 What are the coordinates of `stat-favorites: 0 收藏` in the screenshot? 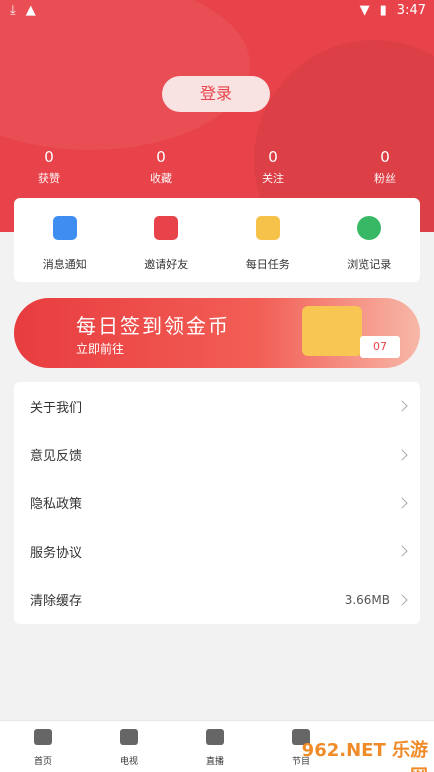 It's located at (161, 167).